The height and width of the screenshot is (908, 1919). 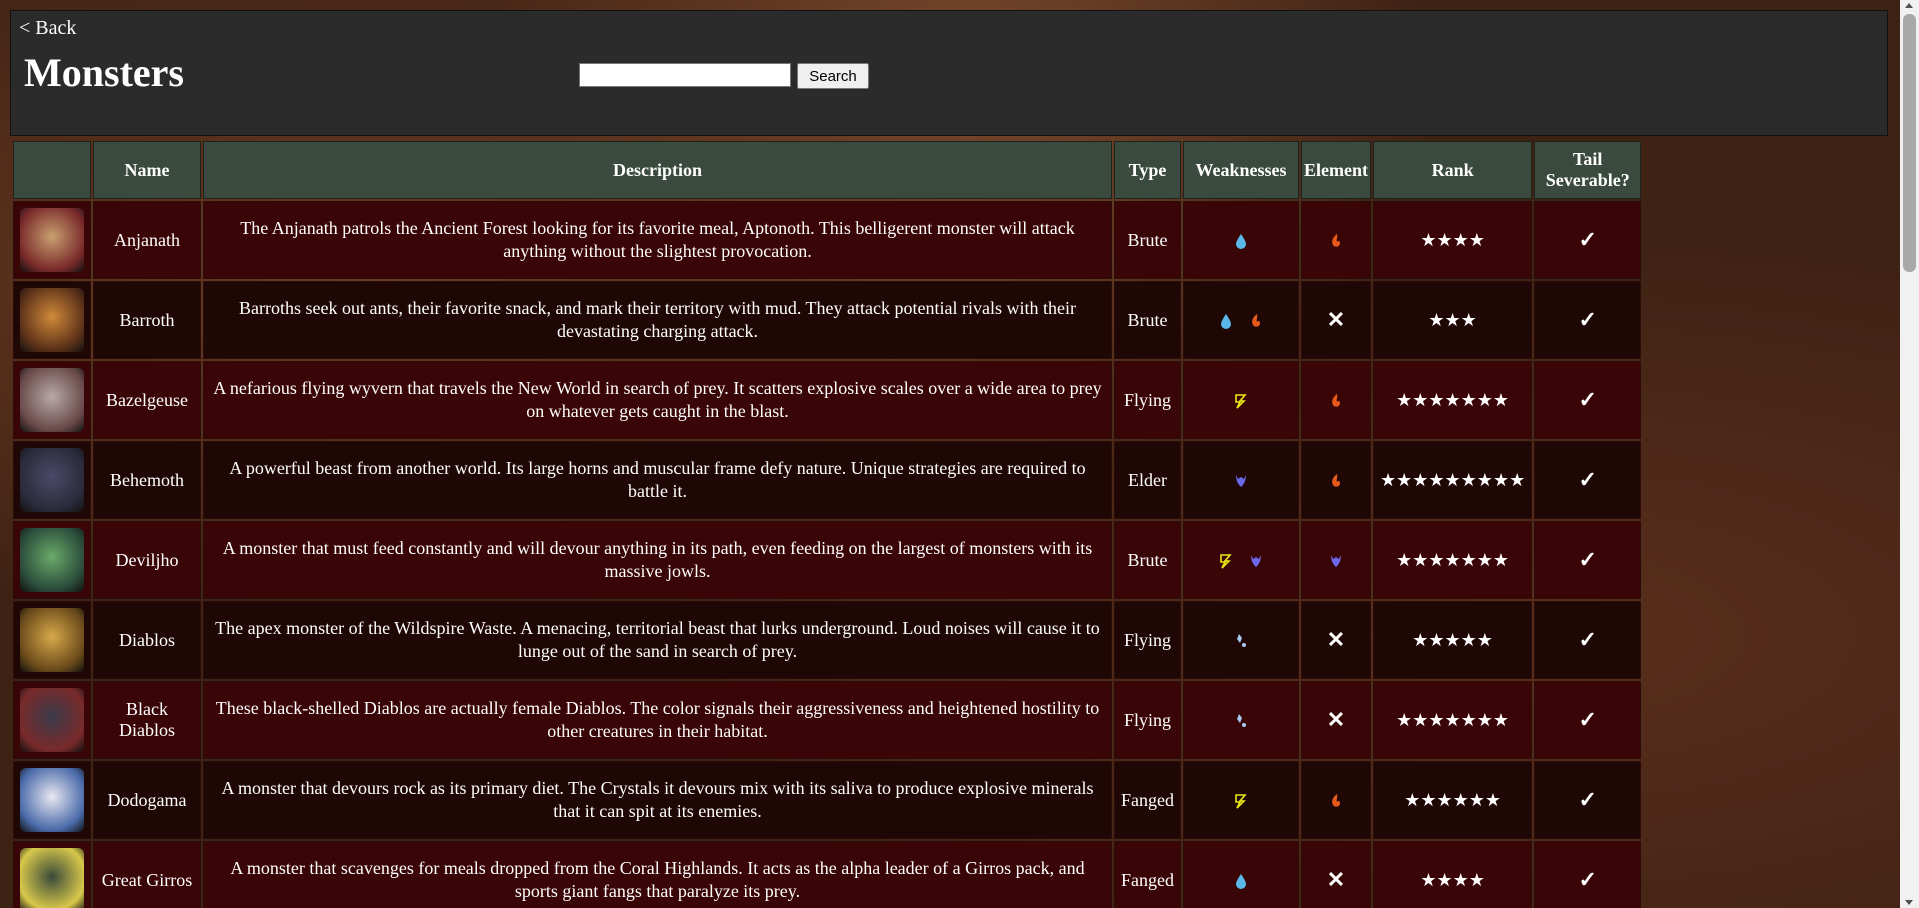 I want to click on monster-name: Behemoth, so click(x=147, y=480).